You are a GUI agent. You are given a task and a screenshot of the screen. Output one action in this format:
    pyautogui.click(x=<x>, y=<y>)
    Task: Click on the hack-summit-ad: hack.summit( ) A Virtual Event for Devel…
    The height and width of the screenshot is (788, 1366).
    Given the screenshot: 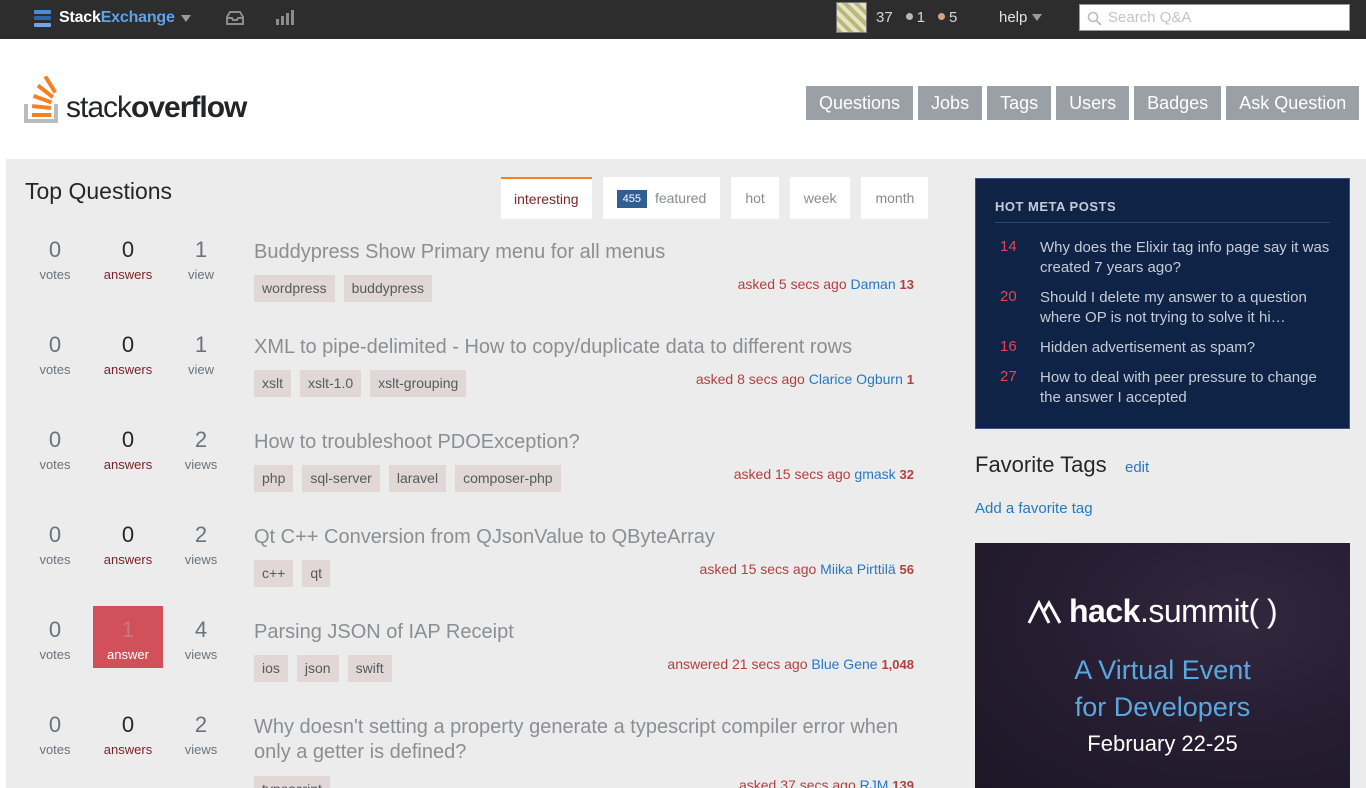 What is the action you would take?
    pyautogui.click(x=1162, y=665)
    